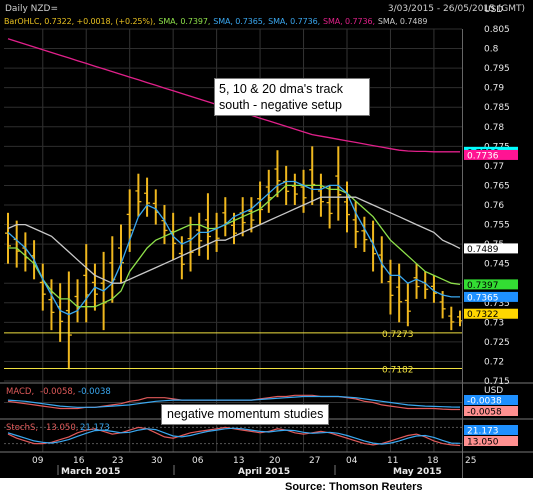  Describe the element at coordinates (484, 413) in the screenshot. I see `macd-price-label-2: -0.0058` at that location.